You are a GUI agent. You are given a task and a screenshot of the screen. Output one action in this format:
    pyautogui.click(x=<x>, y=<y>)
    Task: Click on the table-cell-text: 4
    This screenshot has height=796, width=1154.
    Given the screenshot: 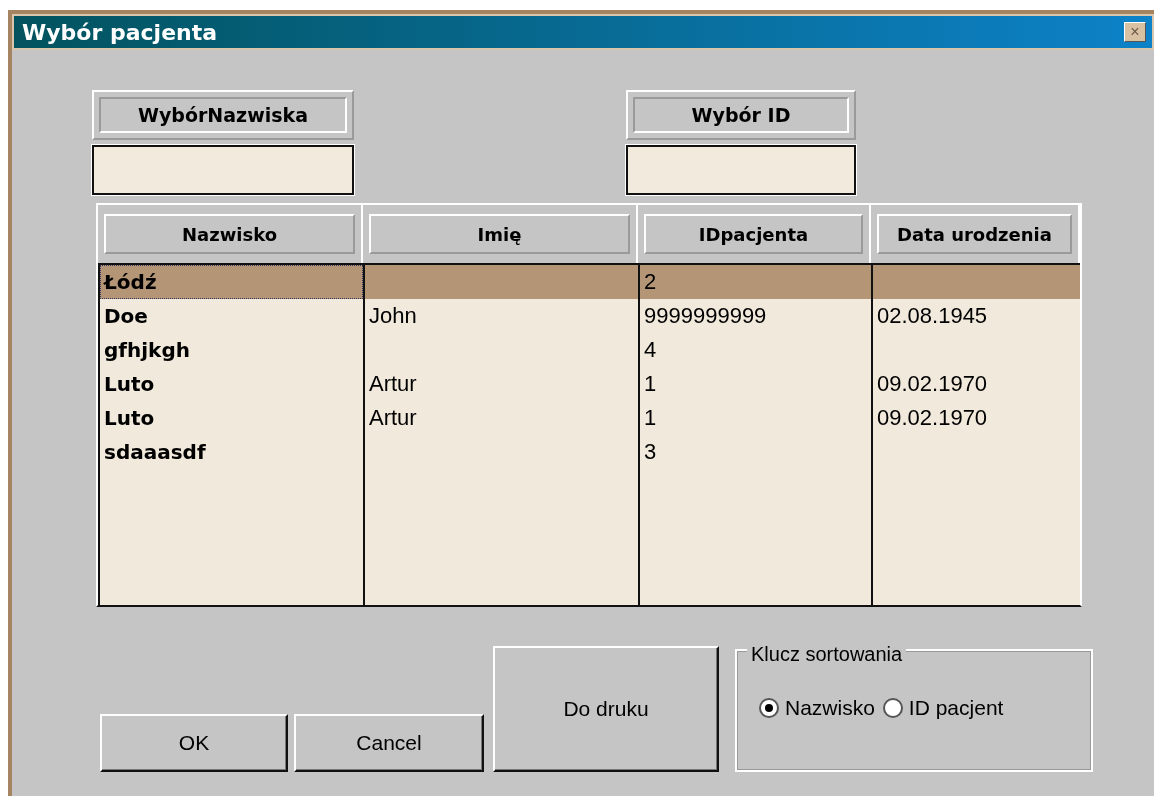 What is the action you would take?
    pyautogui.click(x=650, y=350)
    